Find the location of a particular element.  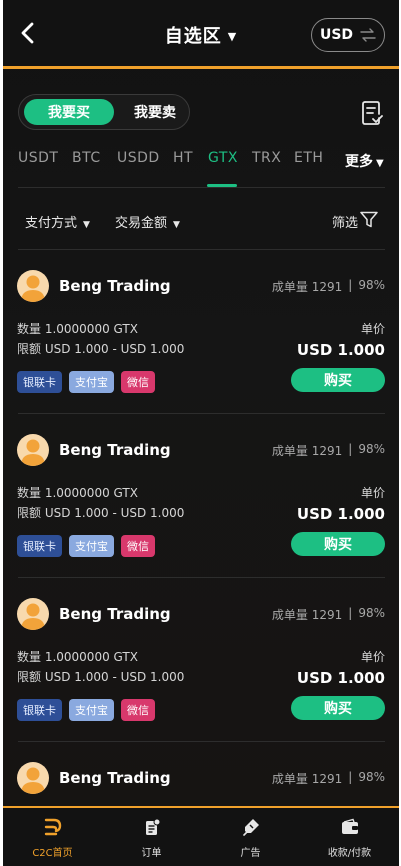

trade-amount-label: 交易金额 is located at coordinates (141, 223).